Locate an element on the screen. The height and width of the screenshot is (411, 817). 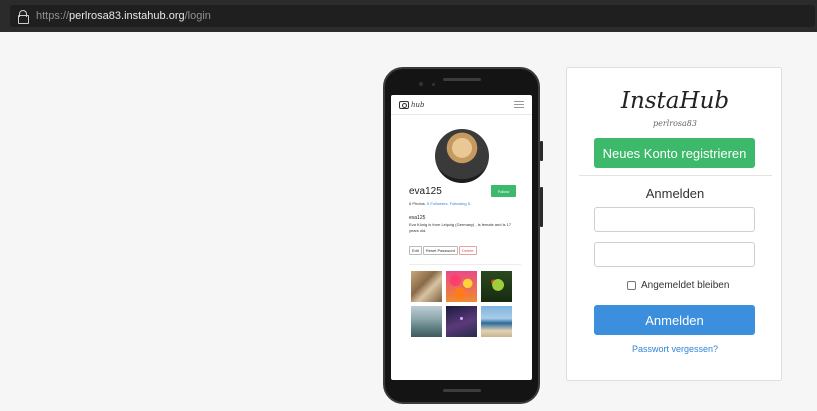
preview-logo: hub is located at coordinates (412, 104).